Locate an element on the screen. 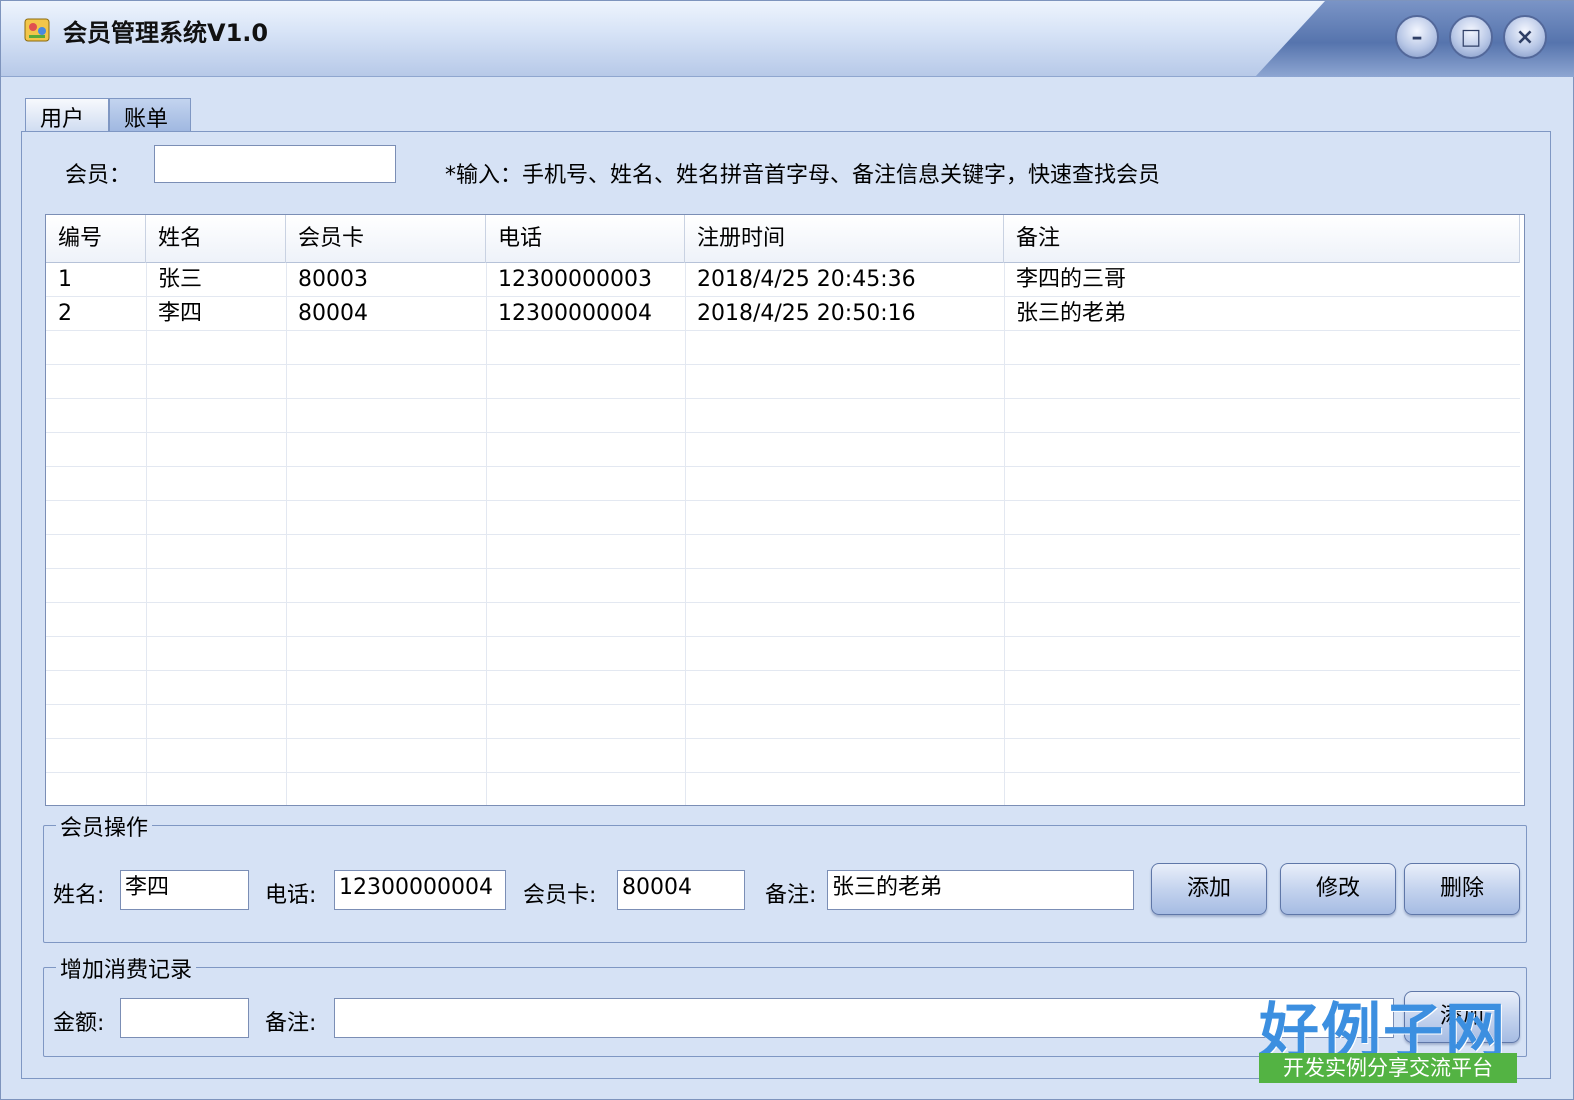 This screenshot has width=1574, height=1100. column-header: 会员卡 is located at coordinates (386, 239).